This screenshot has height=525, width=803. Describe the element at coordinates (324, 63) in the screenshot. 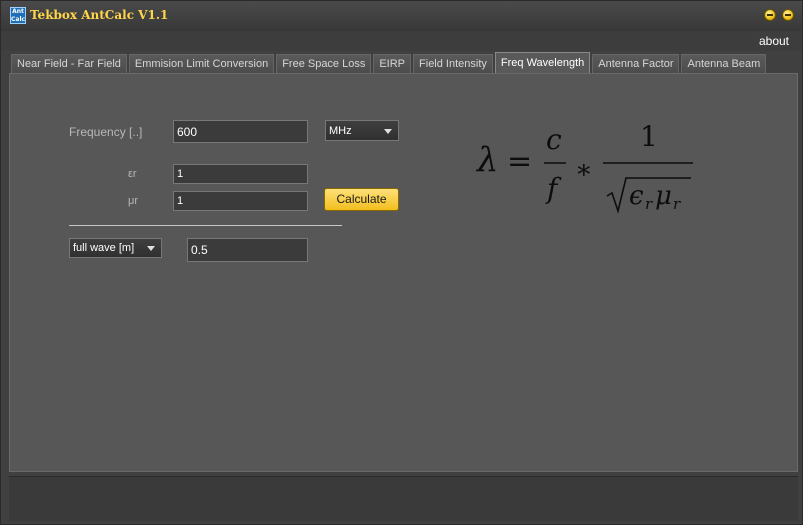

I see `tab-free-space-loss: Free Space Loss` at that location.